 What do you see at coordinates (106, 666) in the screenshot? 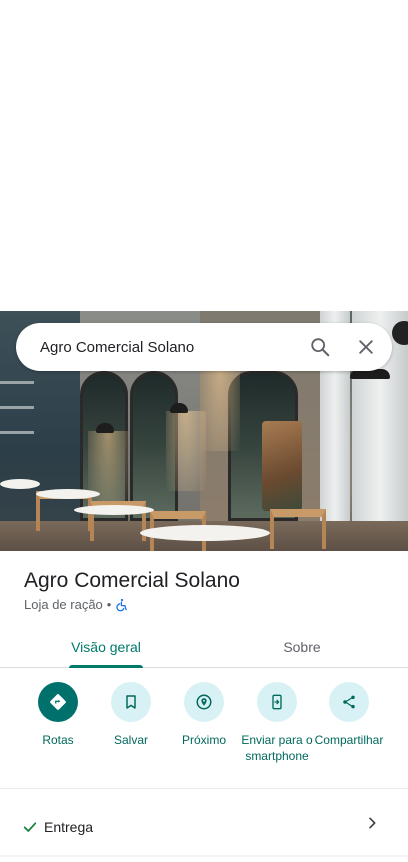
I see `active-tab-indicator` at bounding box center [106, 666].